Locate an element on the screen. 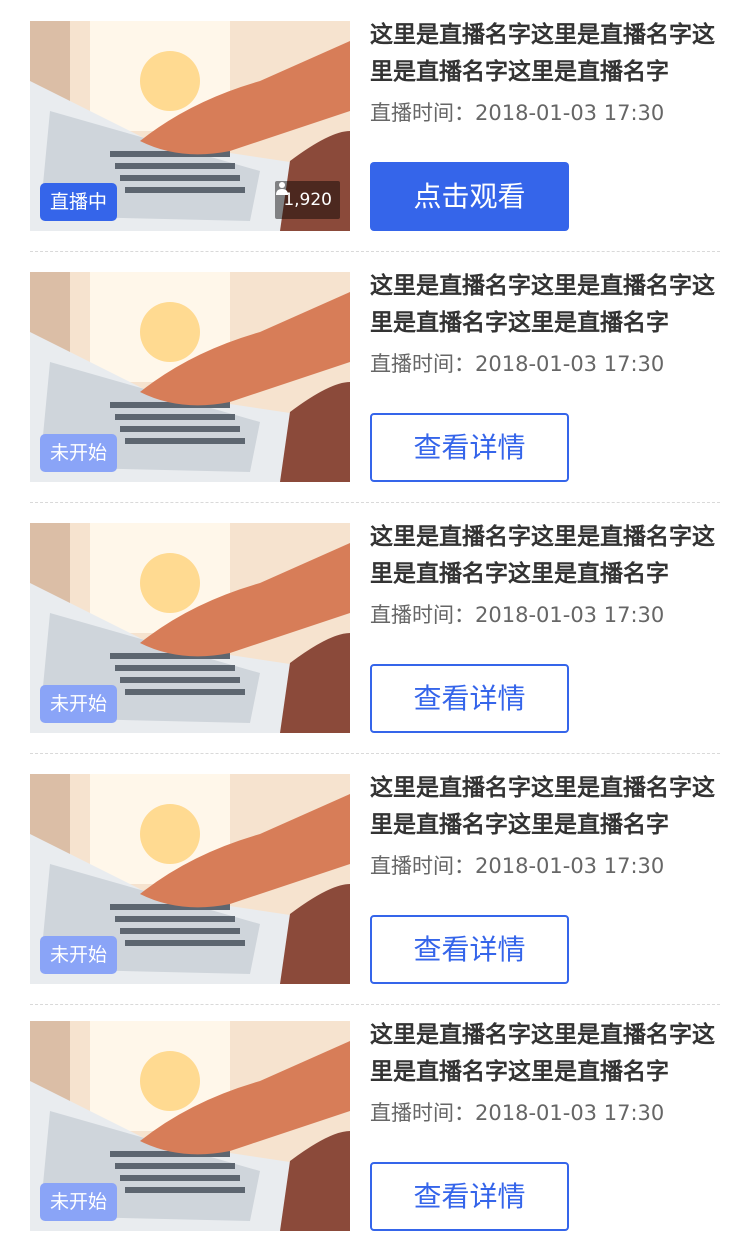 This screenshot has width=750, height=1252. watch-button: 点击观看 is located at coordinates (469, 196).